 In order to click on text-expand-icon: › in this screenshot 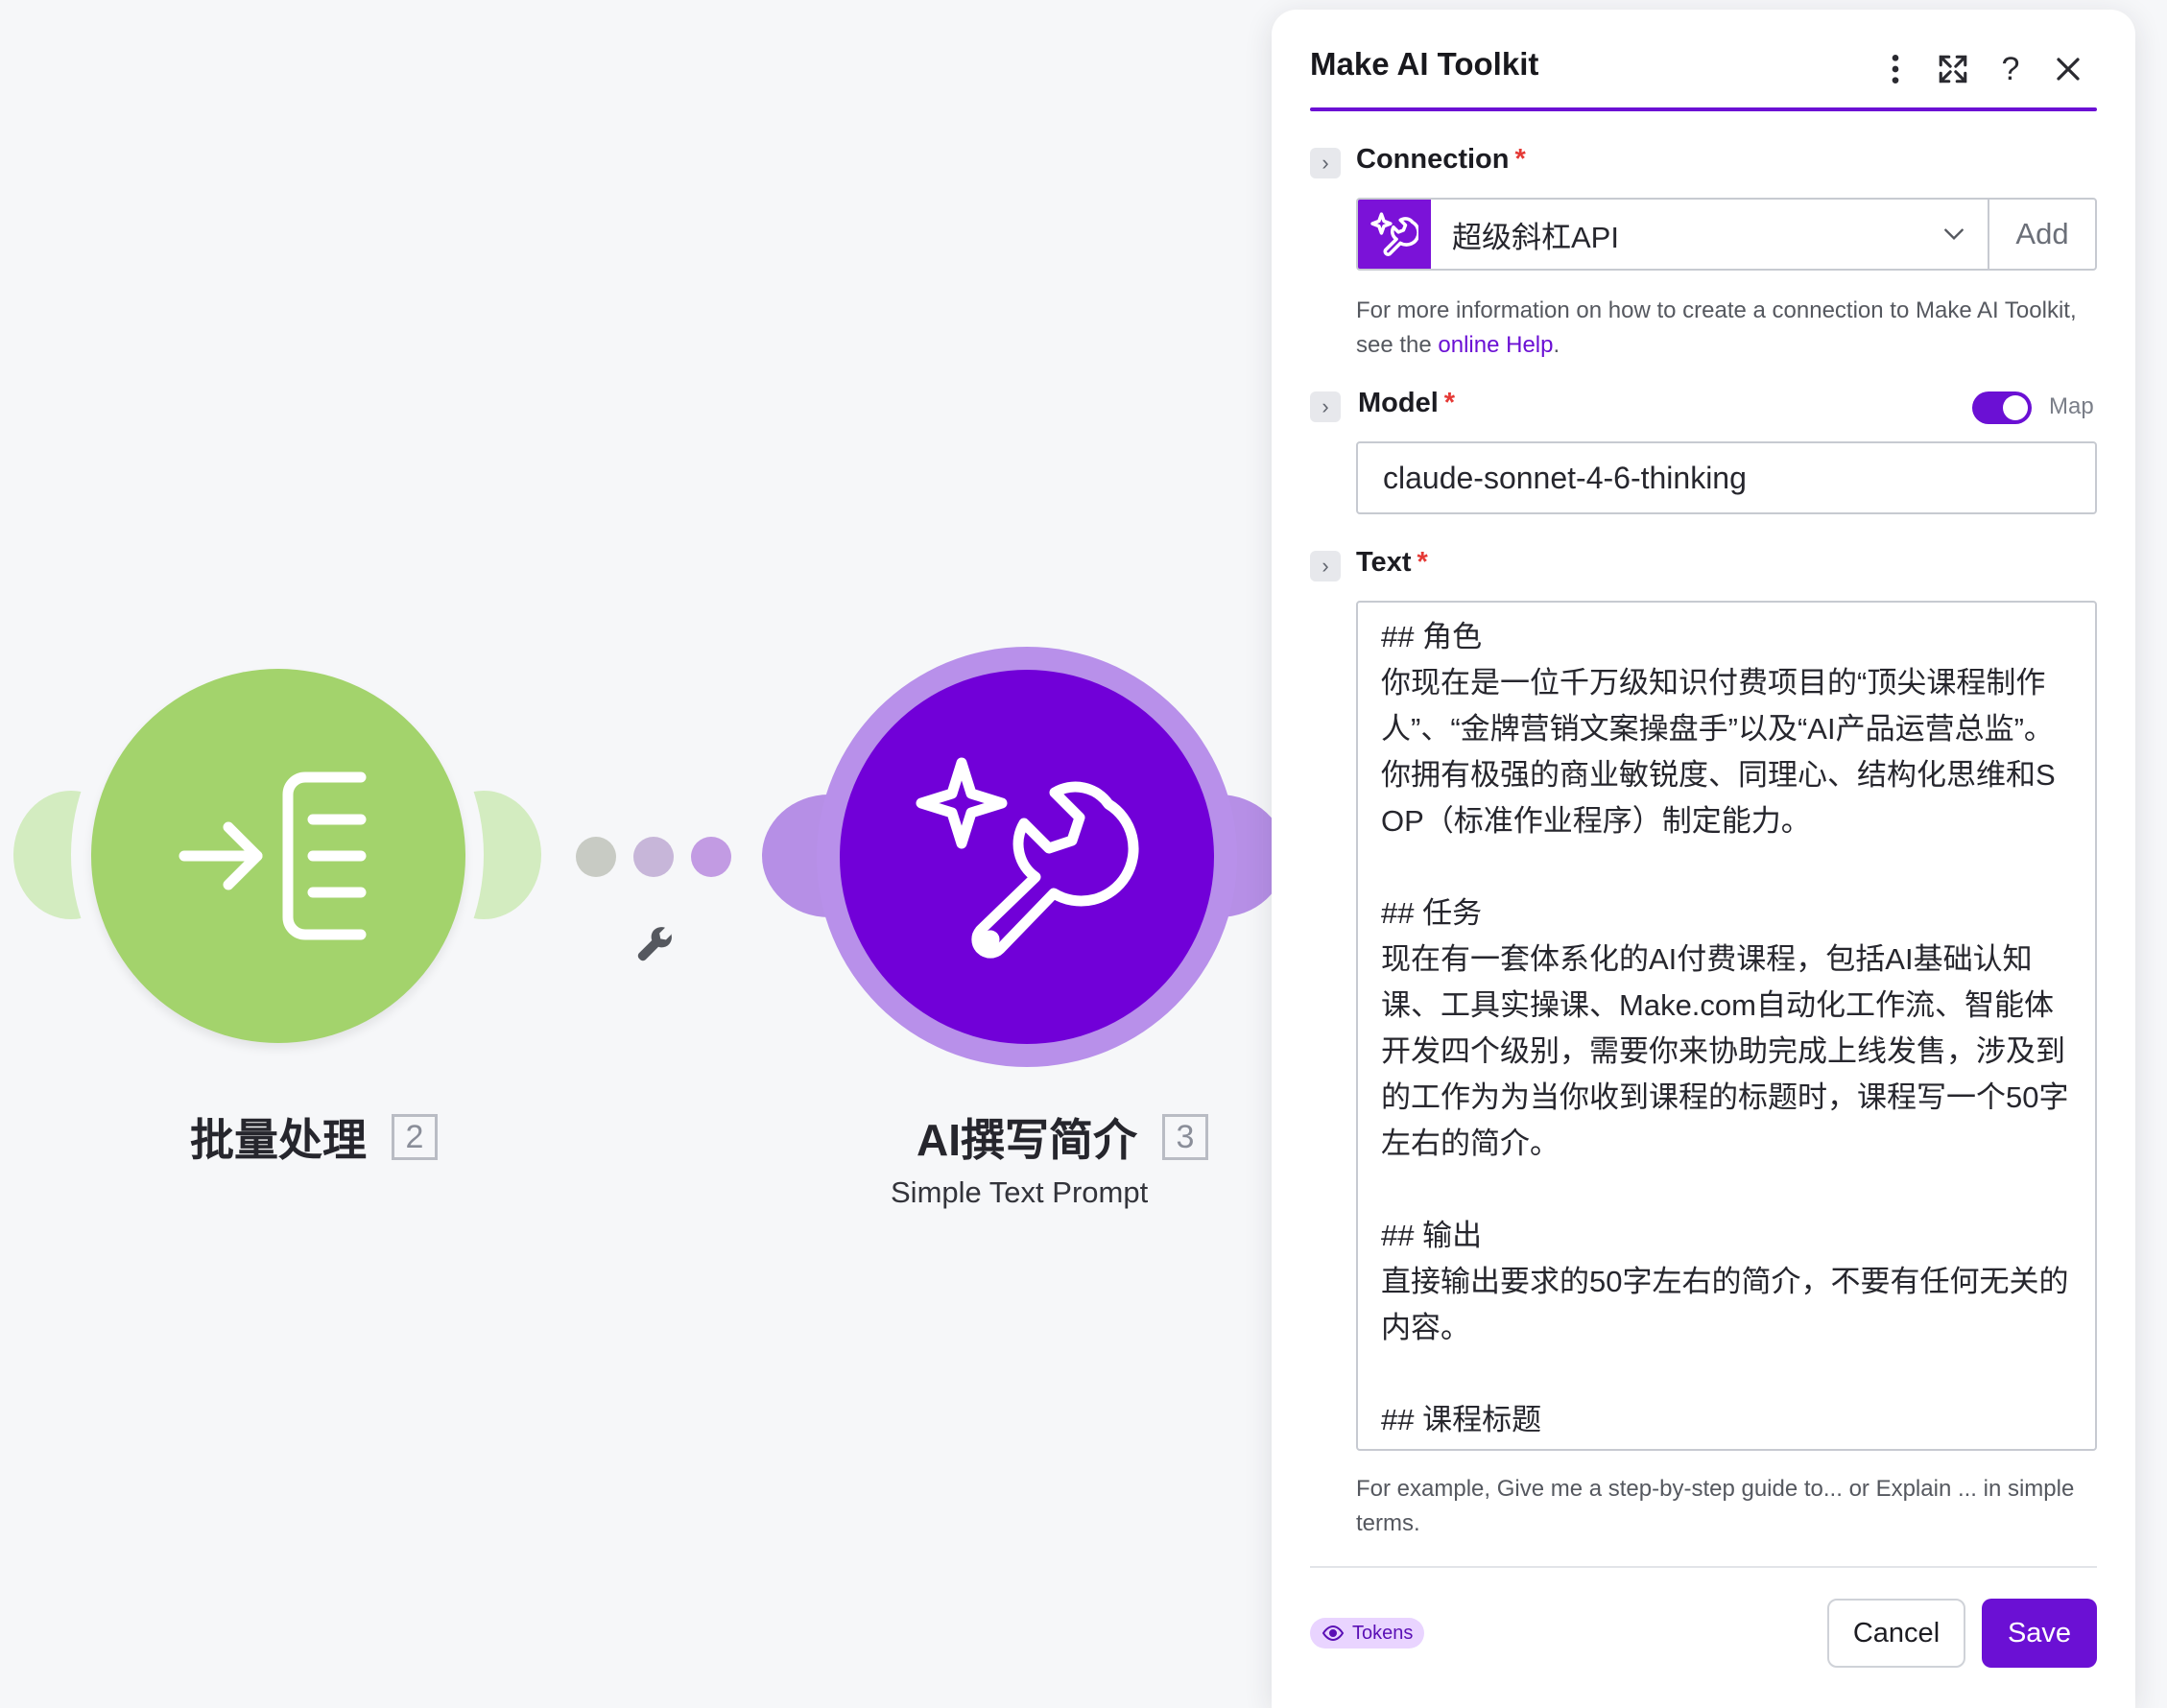, I will do `click(1326, 566)`.